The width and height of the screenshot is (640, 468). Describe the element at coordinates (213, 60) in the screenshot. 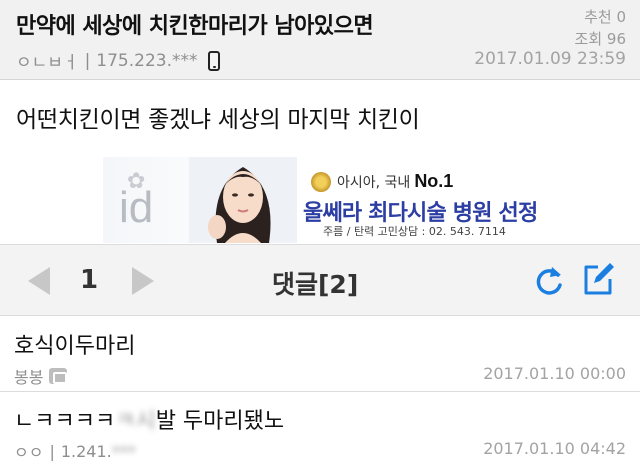

I see `phone-icon` at that location.